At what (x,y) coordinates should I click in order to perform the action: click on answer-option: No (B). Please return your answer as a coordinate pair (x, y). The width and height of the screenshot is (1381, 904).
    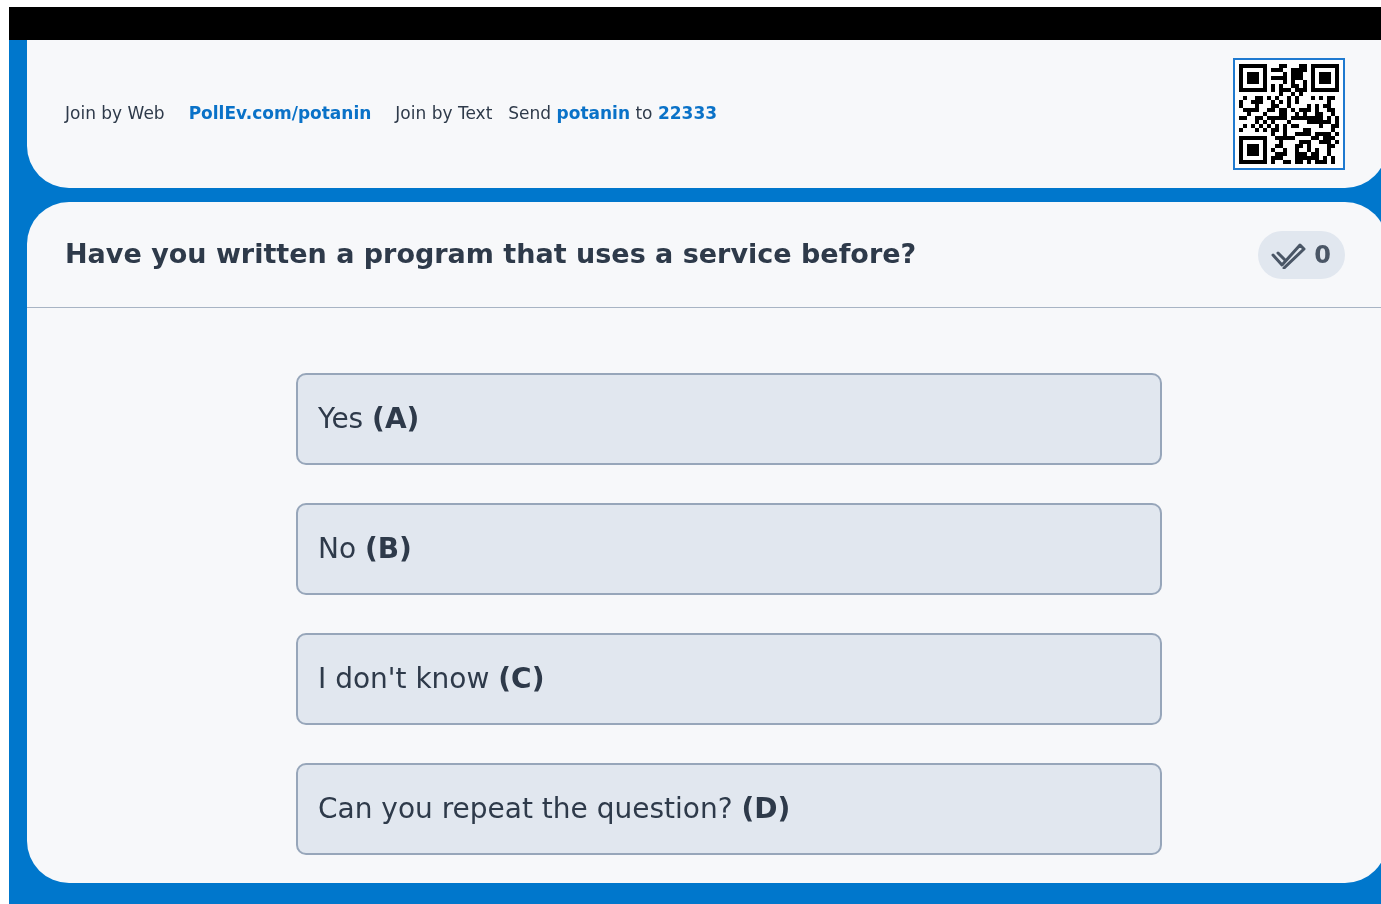
    Looking at the image, I should click on (729, 549).